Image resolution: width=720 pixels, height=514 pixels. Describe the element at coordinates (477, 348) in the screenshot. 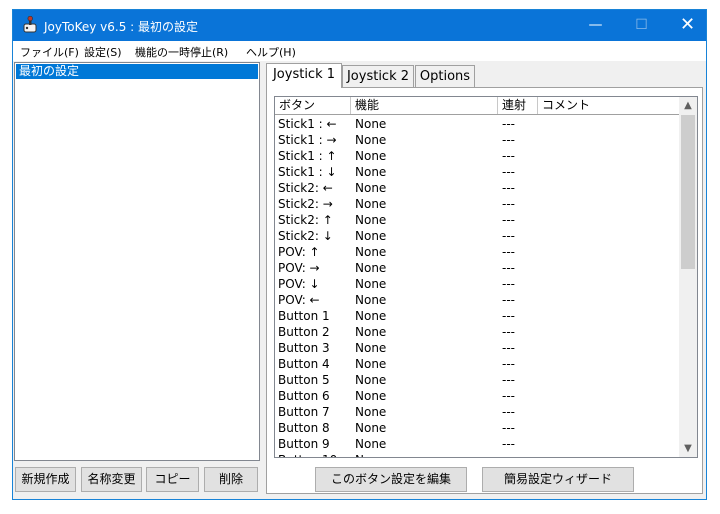

I see `table-row: Button 3 None ---` at that location.